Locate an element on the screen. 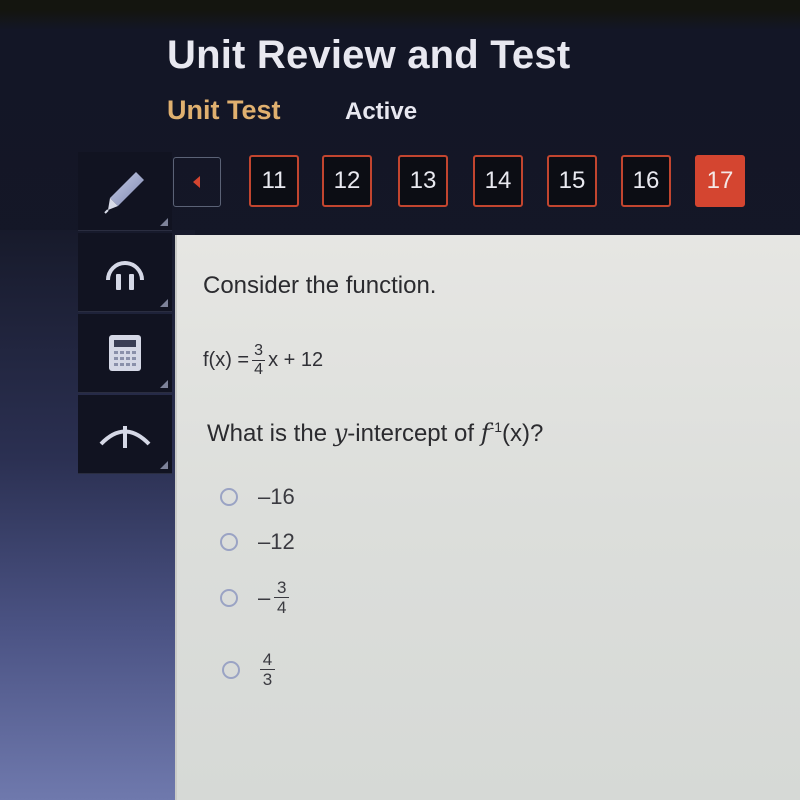 This screenshot has height=800, width=800. reference-tool-button is located at coordinates (125, 434).